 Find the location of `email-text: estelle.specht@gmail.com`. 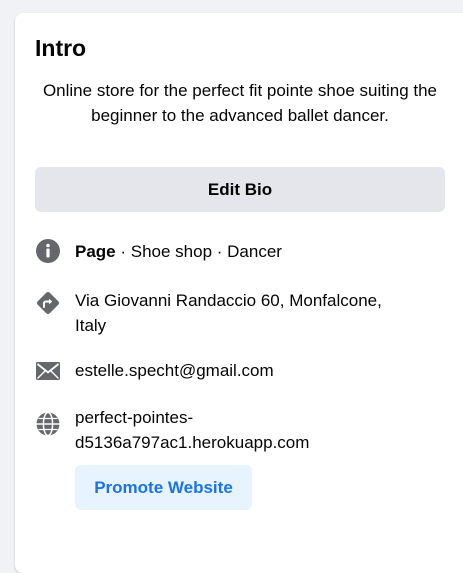

email-text: estelle.specht@gmail.com is located at coordinates (174, 370).